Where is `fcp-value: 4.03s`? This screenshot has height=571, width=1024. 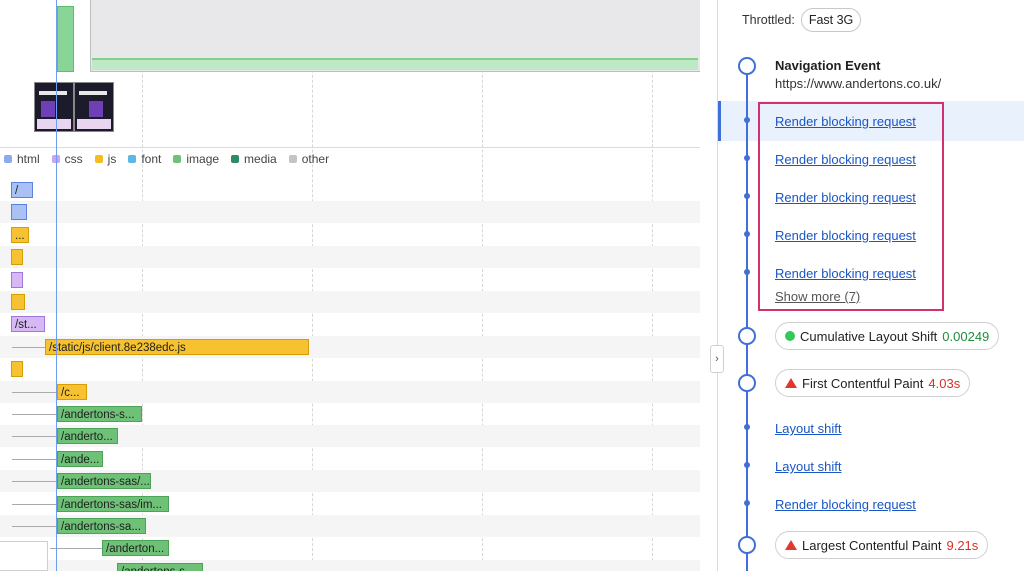 fcp-value: 4.03s is located at coordinates (944, 383).